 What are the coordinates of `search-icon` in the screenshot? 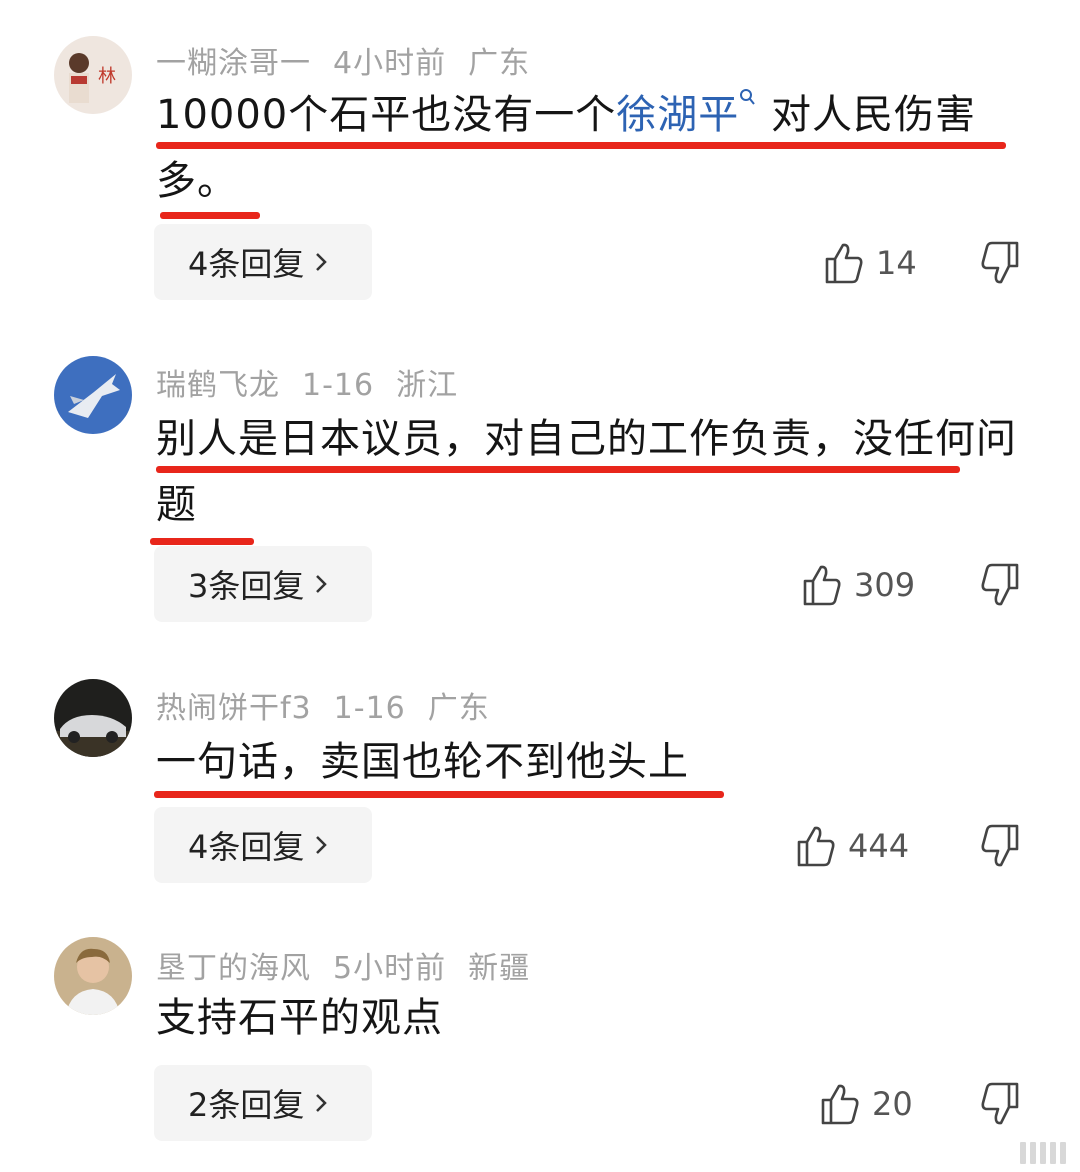 It's located at (748, 97).